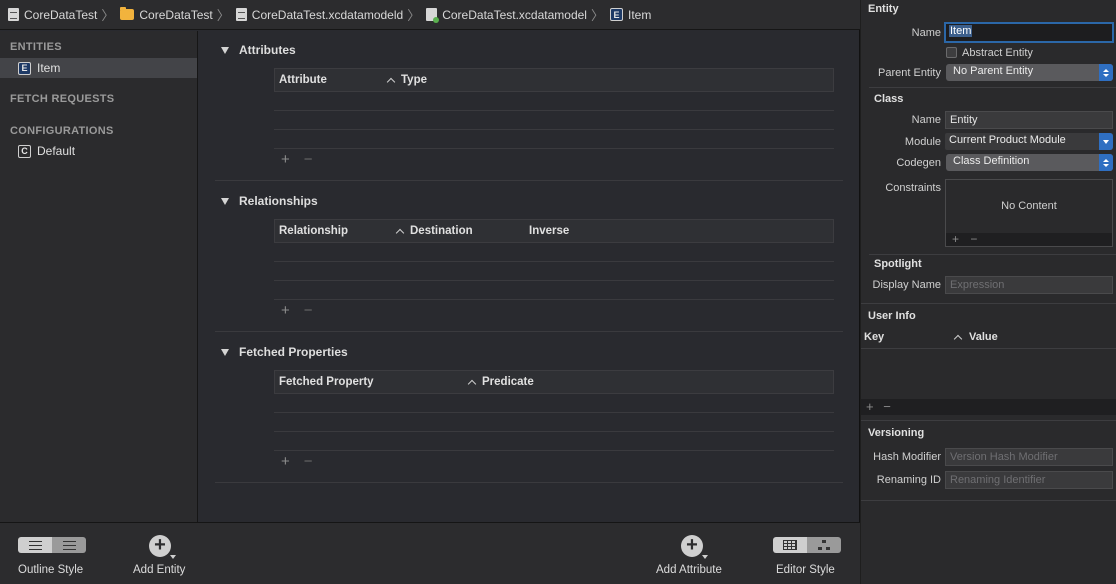 The height and width of the screenshot is (584, 1116). What do you see at coordinates (52, 15) in the screenshot?
I see `breadcrumb-project: CoreDataTest` at bounding box center [52, 15].